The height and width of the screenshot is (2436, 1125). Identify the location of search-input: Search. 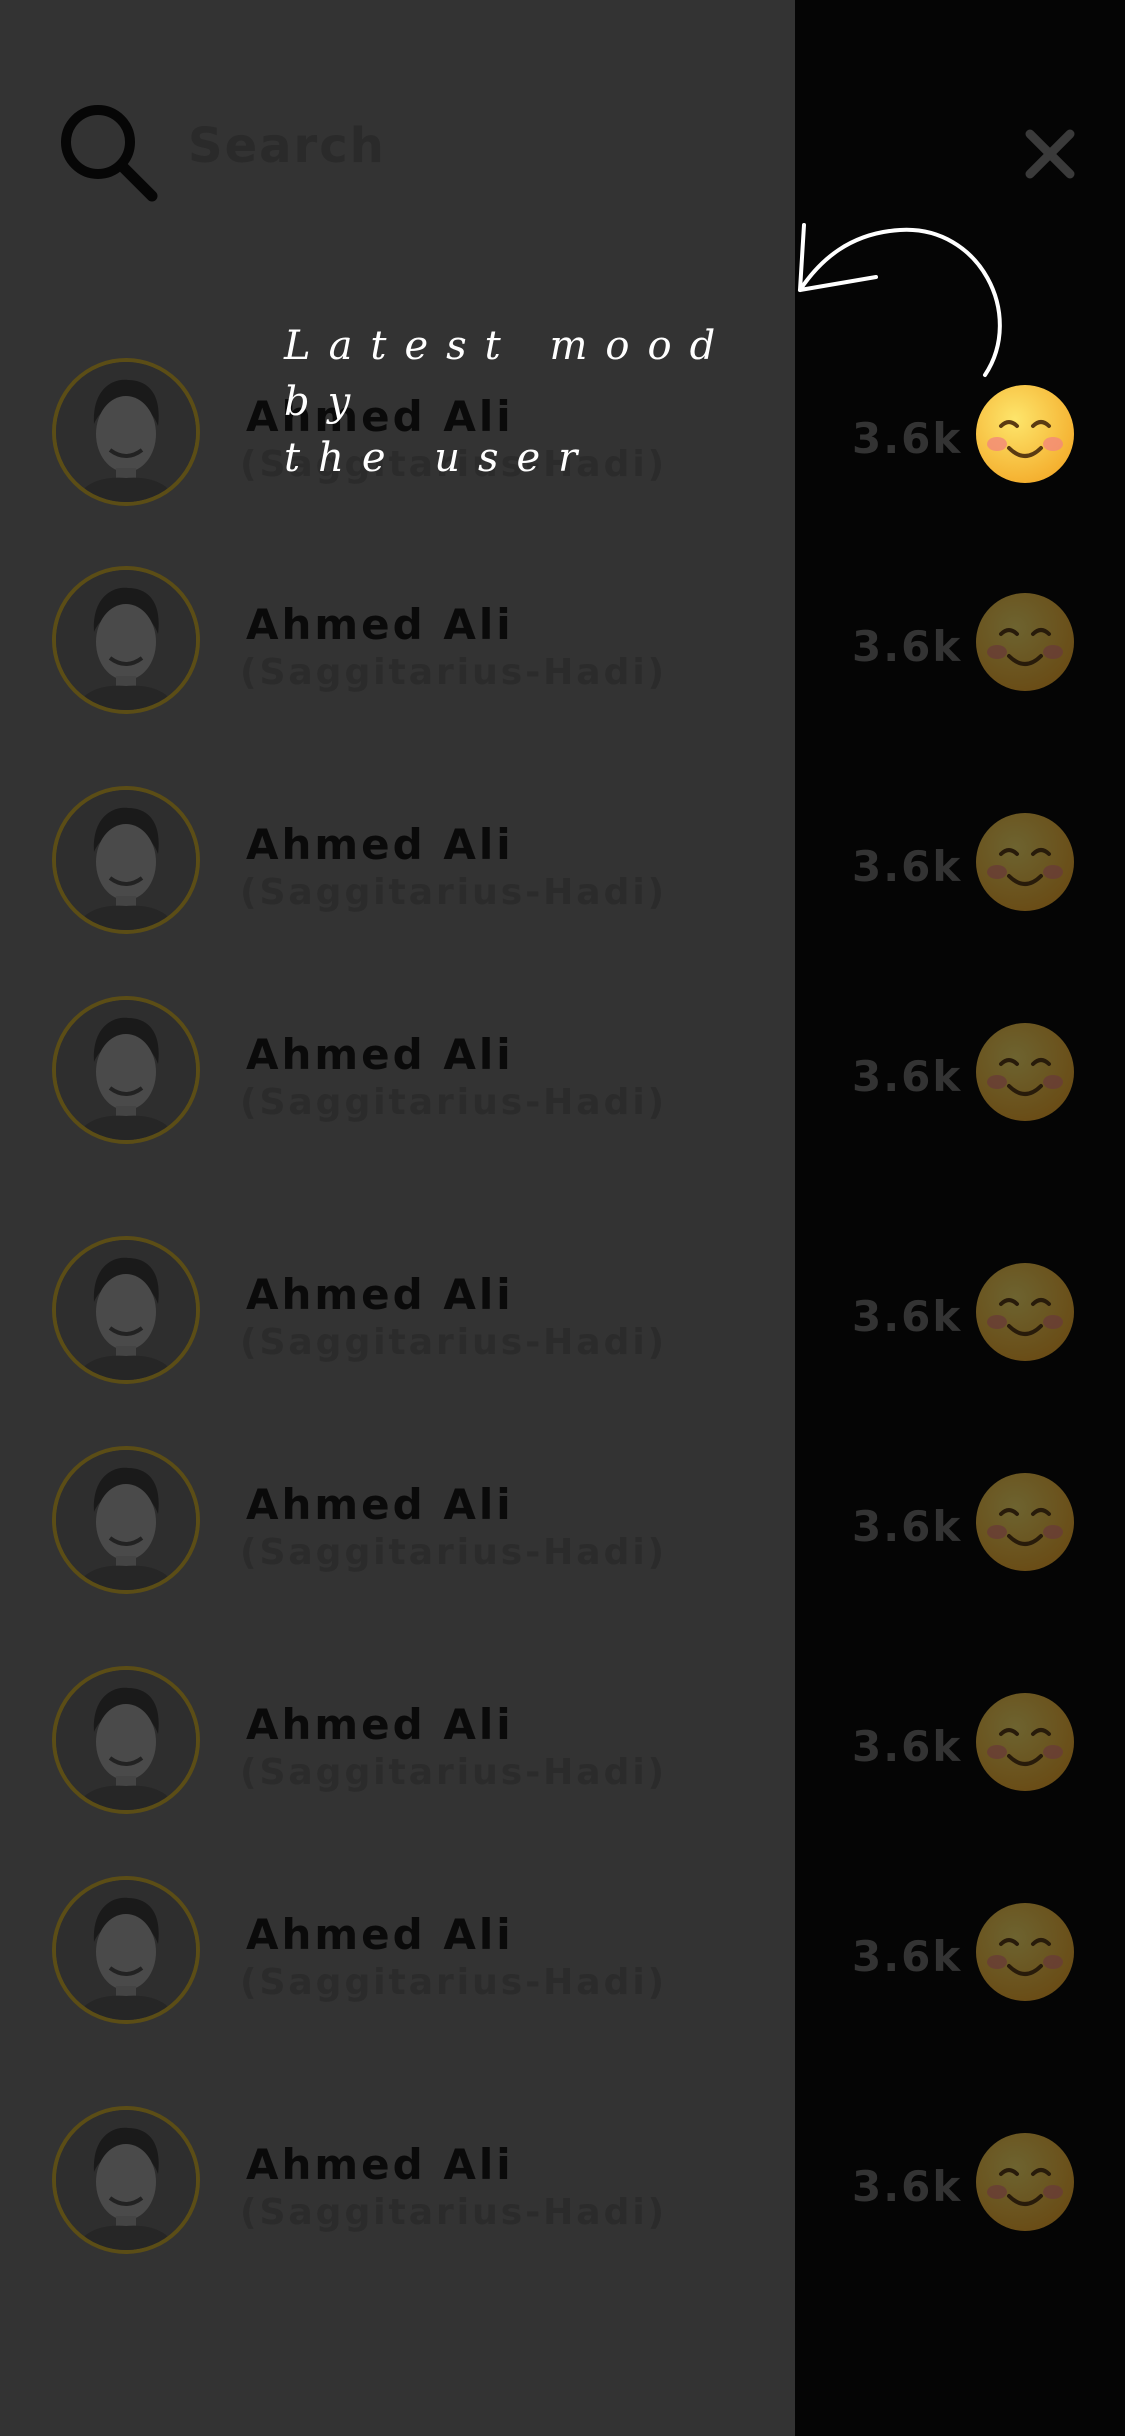
(287, 146).